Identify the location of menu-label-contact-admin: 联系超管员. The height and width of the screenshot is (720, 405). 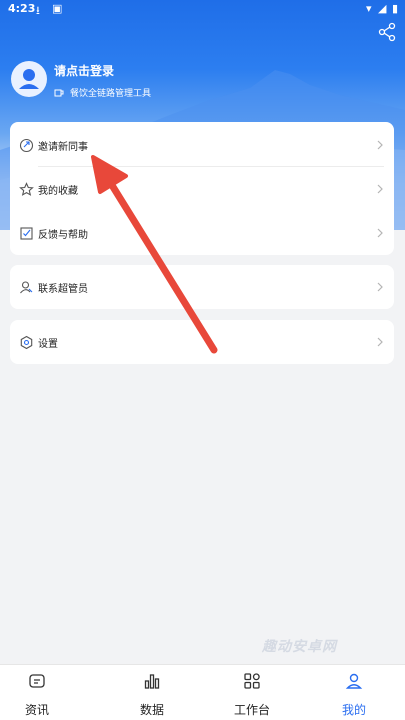
(63, 289).